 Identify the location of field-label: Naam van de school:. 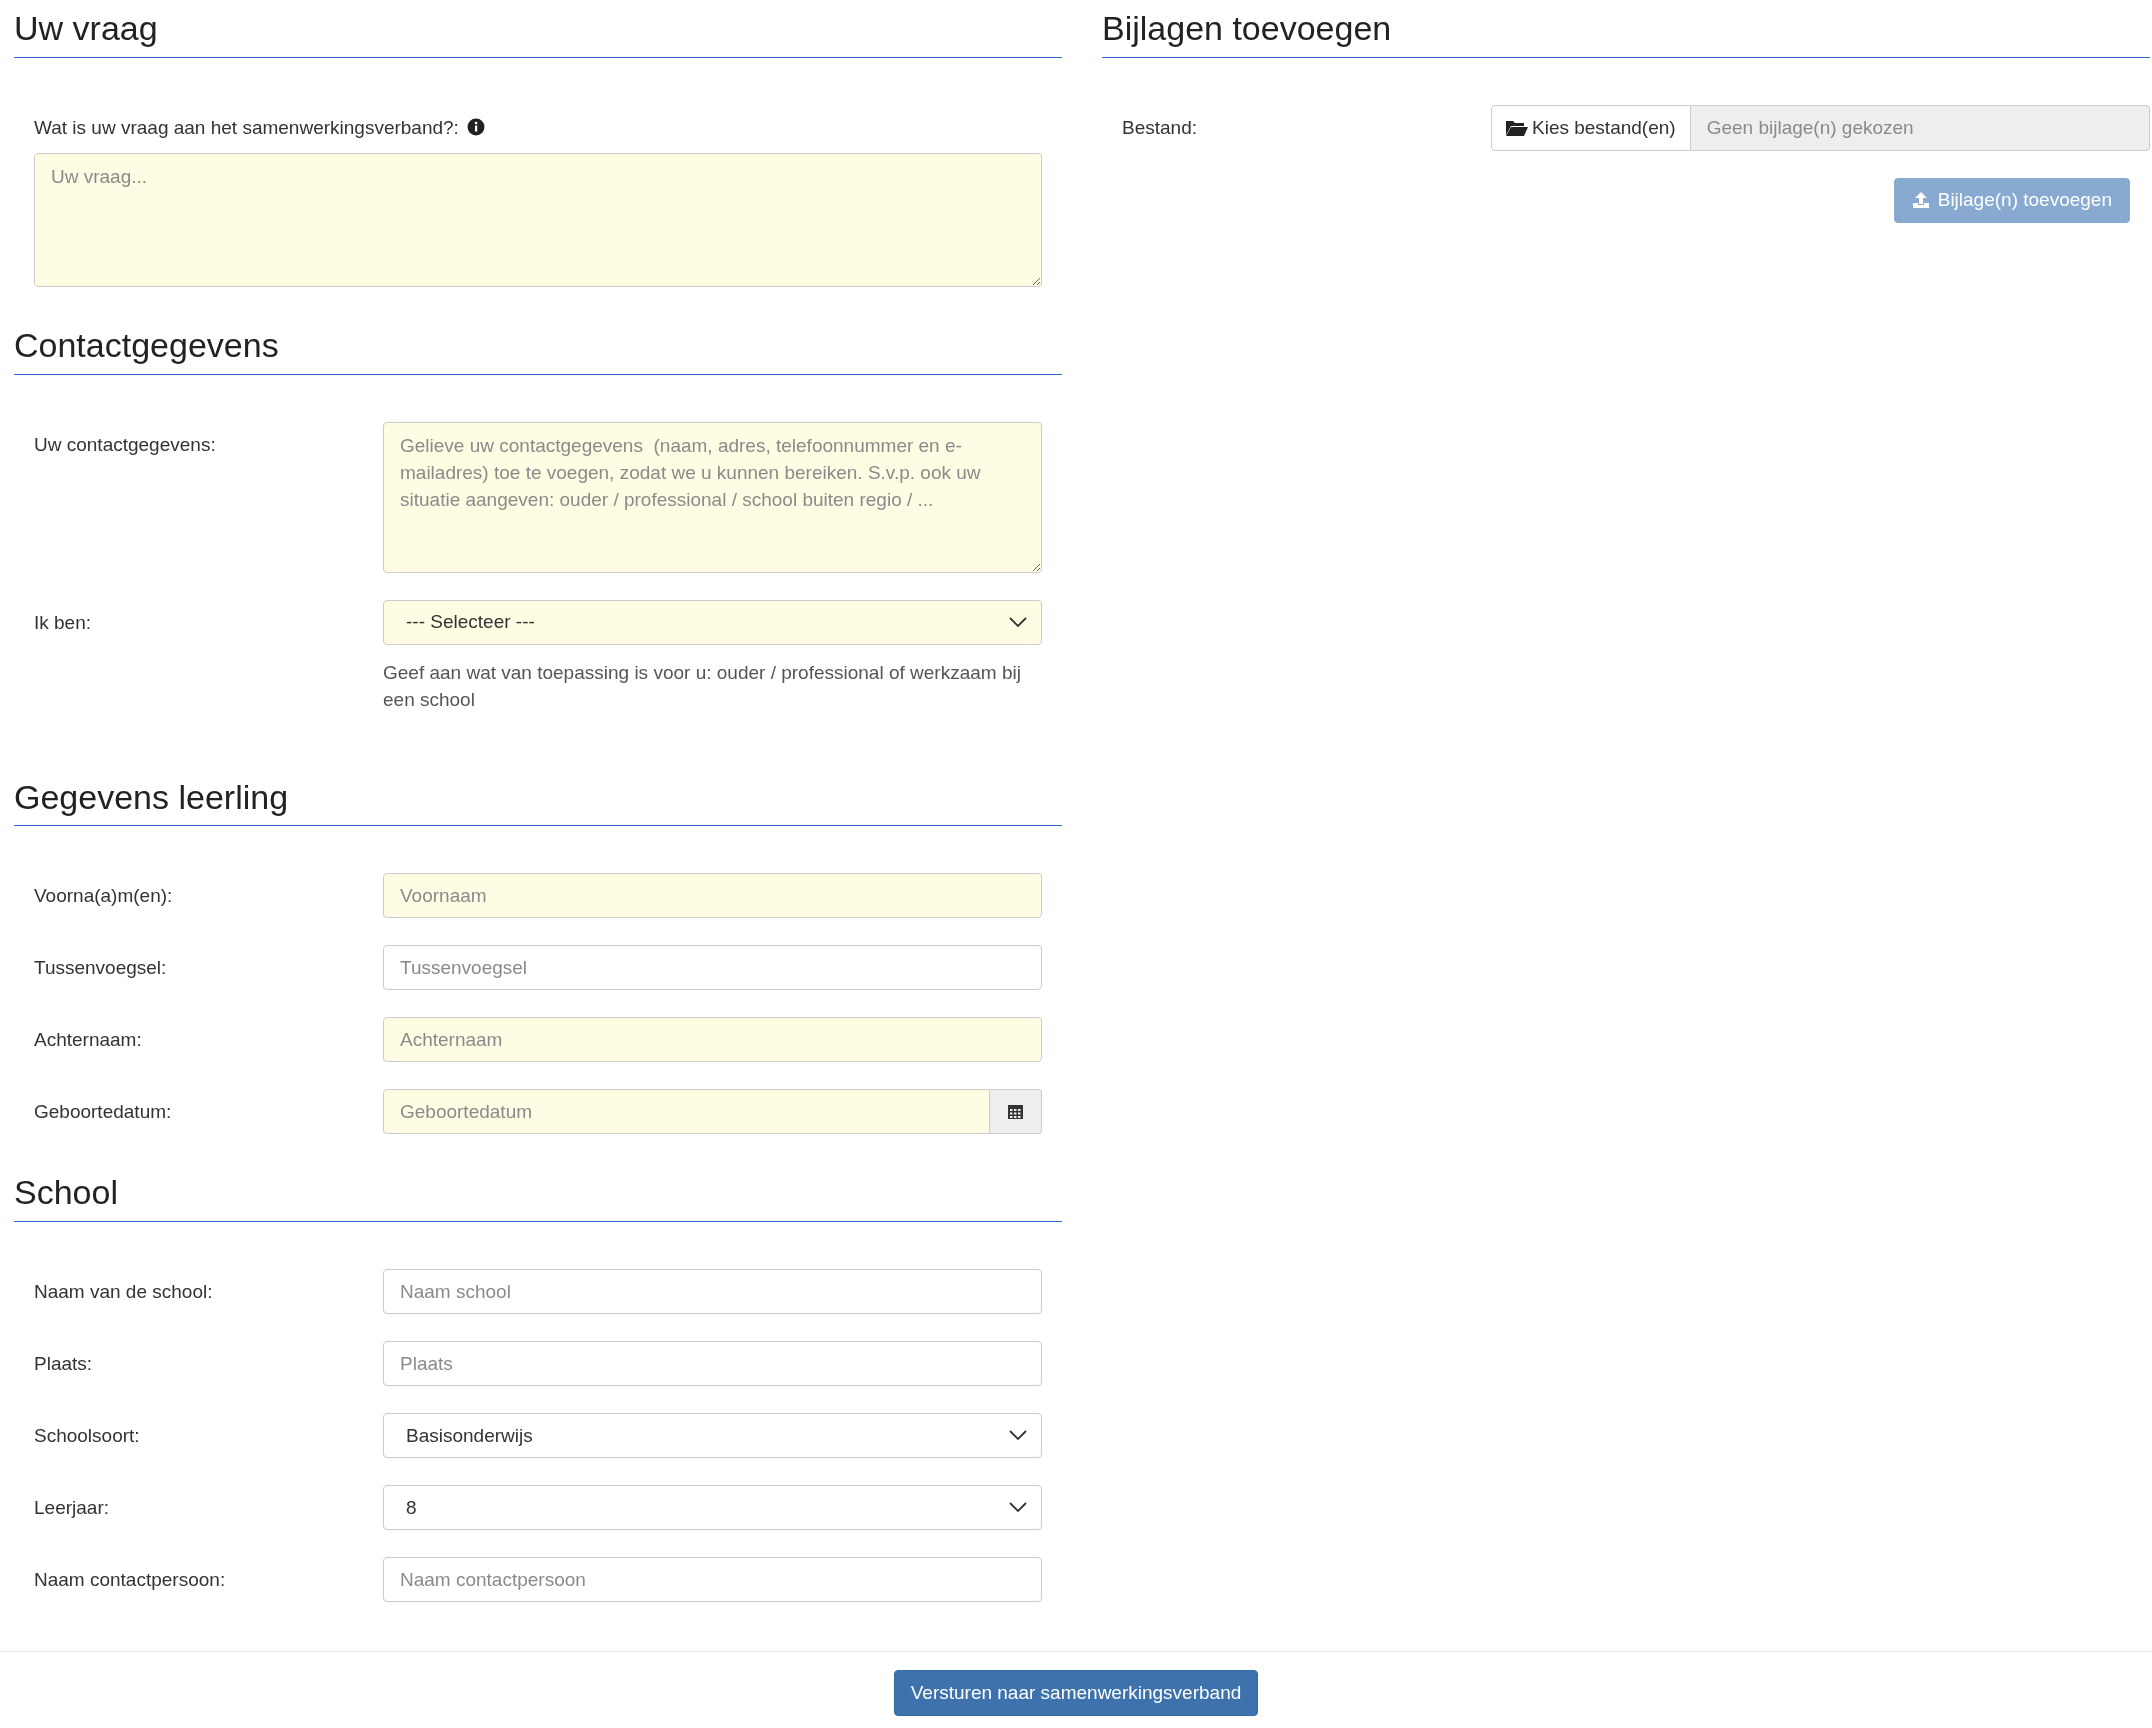
(123, 1292).